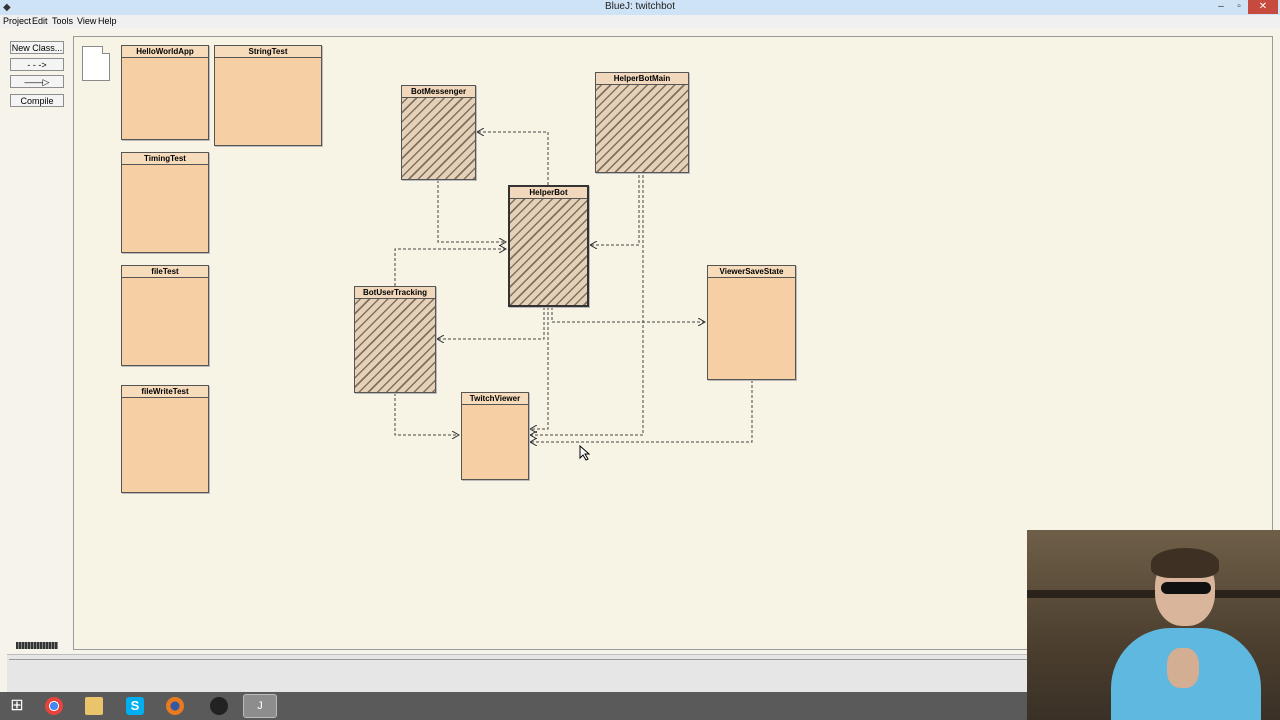  What do you see at coordinates (1186, 588) in the screenshot?
I see `webcam-person-glasses` at bounding box center [1186, 588].